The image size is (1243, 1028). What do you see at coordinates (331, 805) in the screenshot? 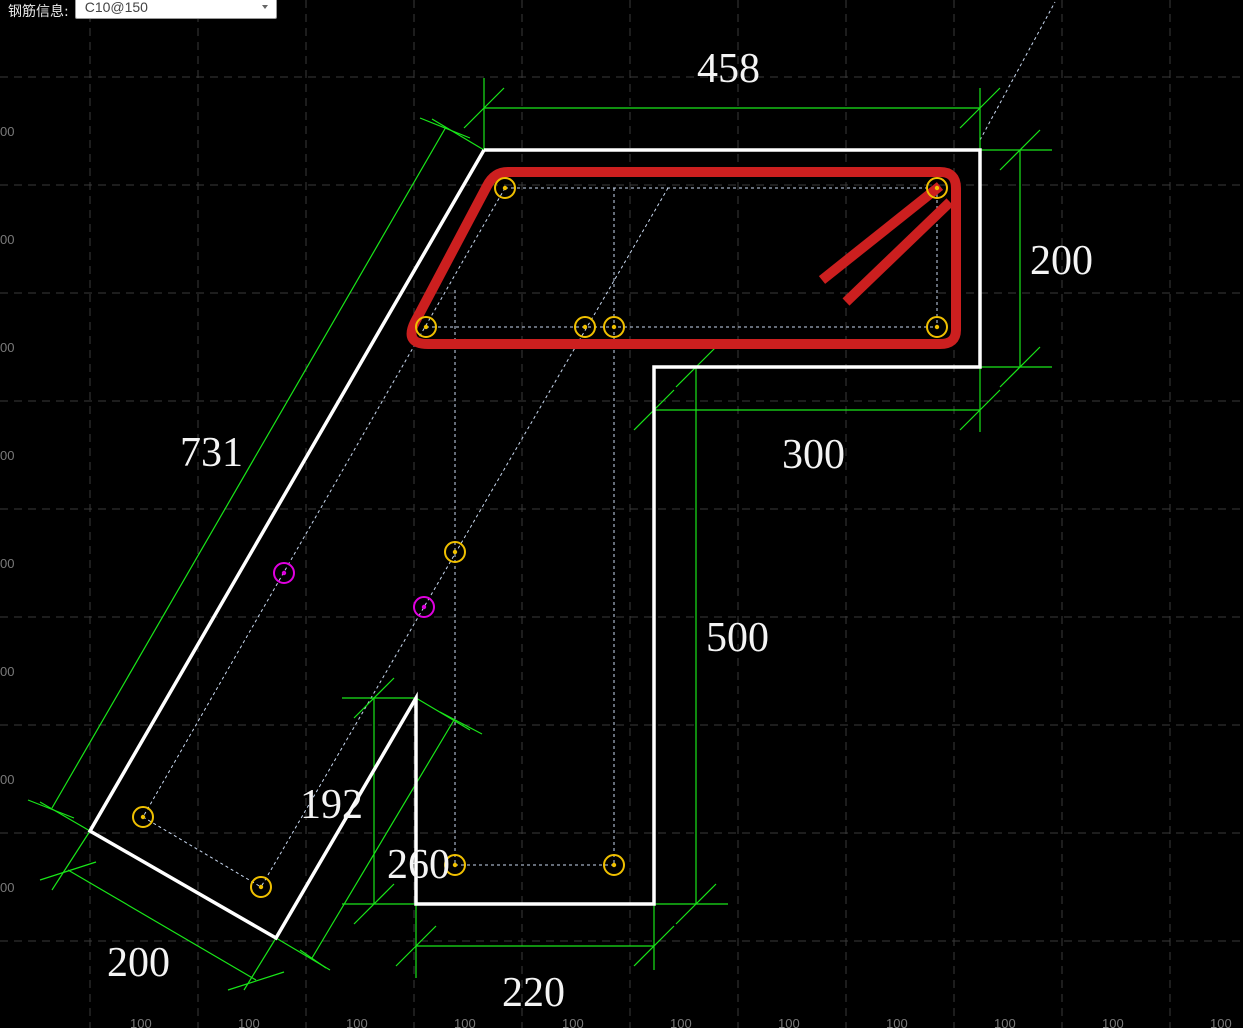
I see `dim-inner-slant: 192` at bounding box center [331, 805].